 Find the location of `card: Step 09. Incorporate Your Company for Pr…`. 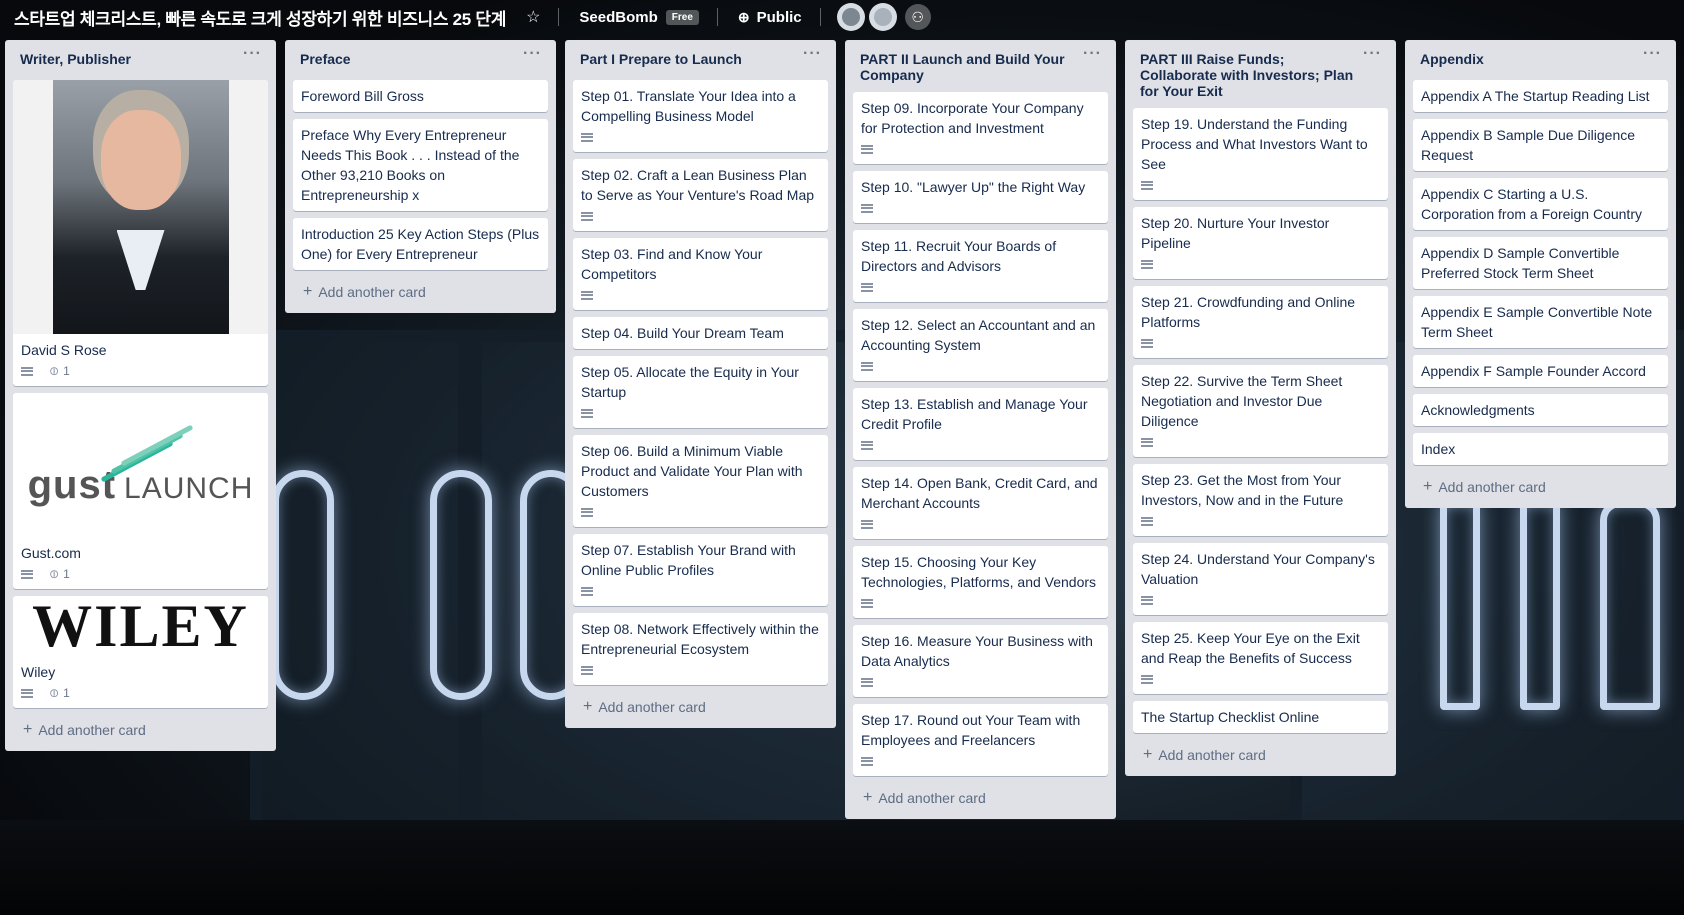

card: Step 09. Incorporate Your Company for Pr… is located at coordinates (980, 128).